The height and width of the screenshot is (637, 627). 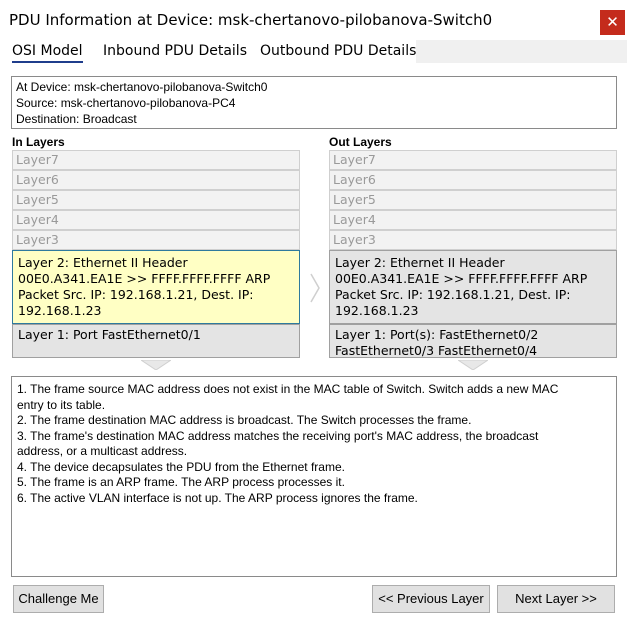 What do you see at coordinates (102, 451) in the screenshot?
I see `description-line: address, or a multicast address.` at bounding box center [102, 451].